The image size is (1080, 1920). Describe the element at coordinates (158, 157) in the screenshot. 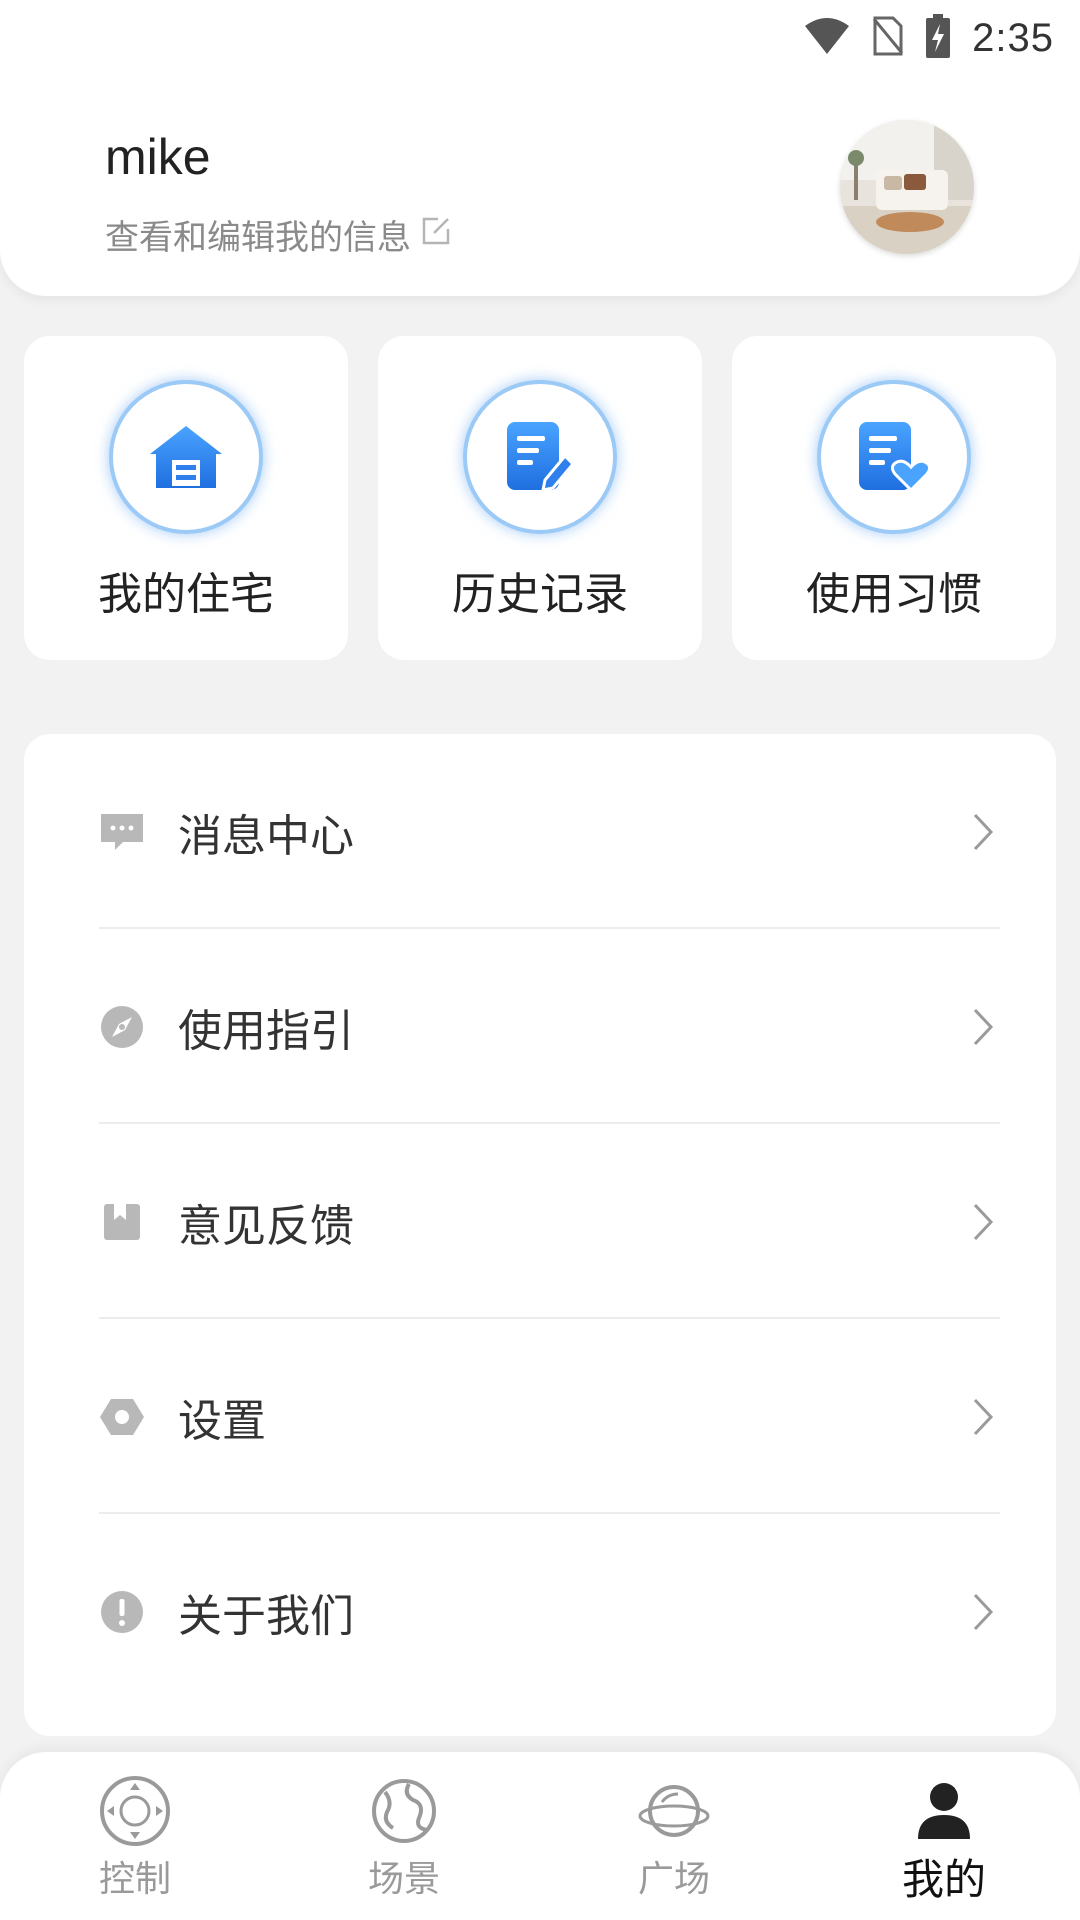

I see `username: mike` at that location.